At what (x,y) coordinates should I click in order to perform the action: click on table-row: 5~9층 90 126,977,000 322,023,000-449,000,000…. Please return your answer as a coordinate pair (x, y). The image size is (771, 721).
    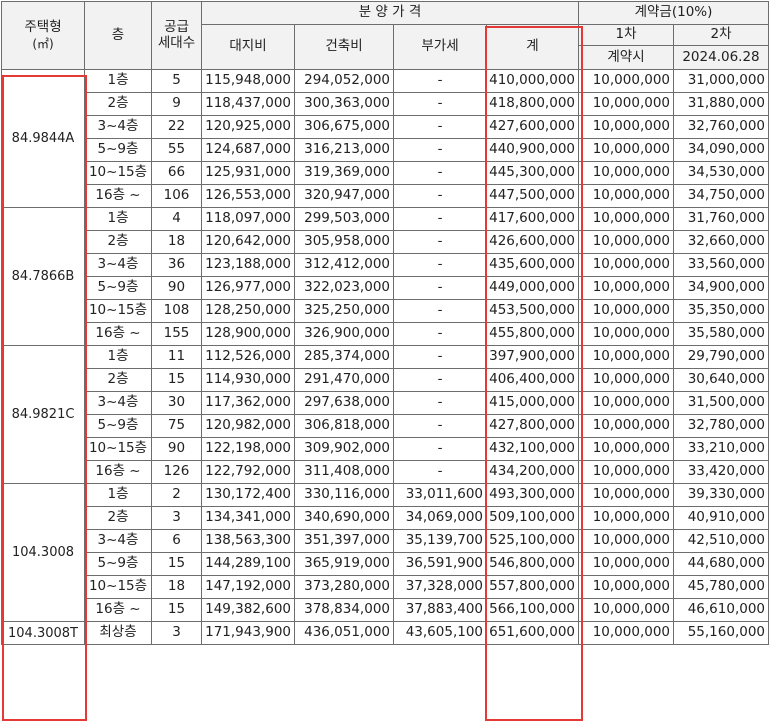
    Looking at the image, I should click on (385, 288).